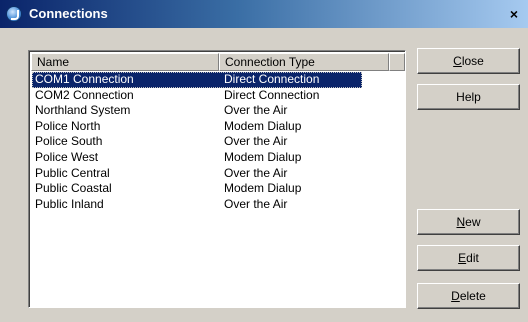 The height and width of the screenshot is (322, 528). What do you see at coordinates (68, 13) in the screenshot?
I see `window-title: Connections` at bounding box center [68, 13].